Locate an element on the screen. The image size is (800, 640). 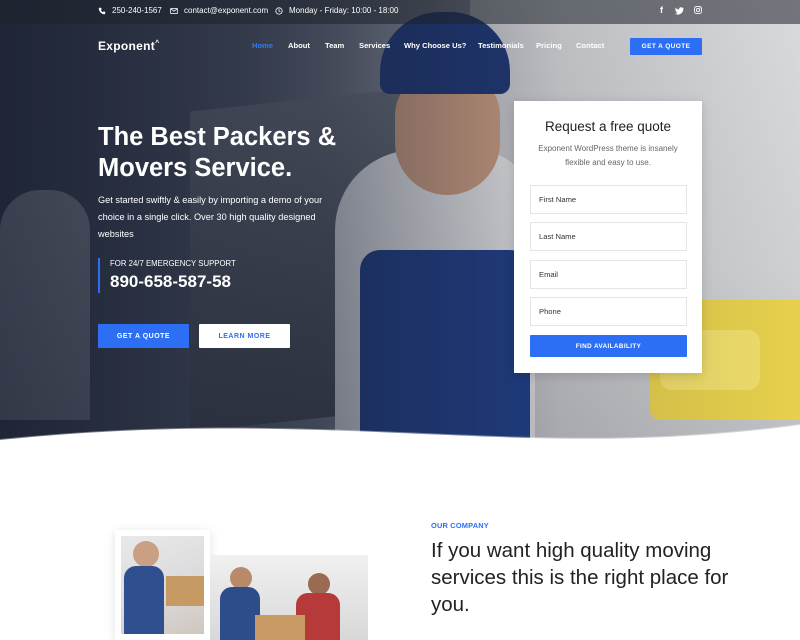
logo-text: Exponent is located at coordinates (127, 46).